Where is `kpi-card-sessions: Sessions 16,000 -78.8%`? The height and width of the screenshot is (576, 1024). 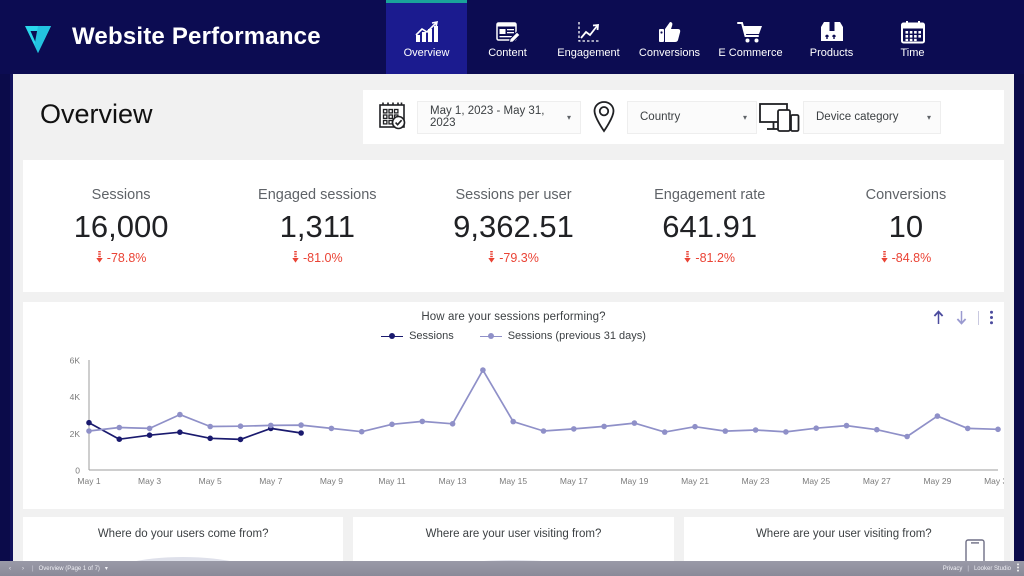 kpi-card-sessions: Sessions 16,000 -78.8% is located at coordinates (121, 226).